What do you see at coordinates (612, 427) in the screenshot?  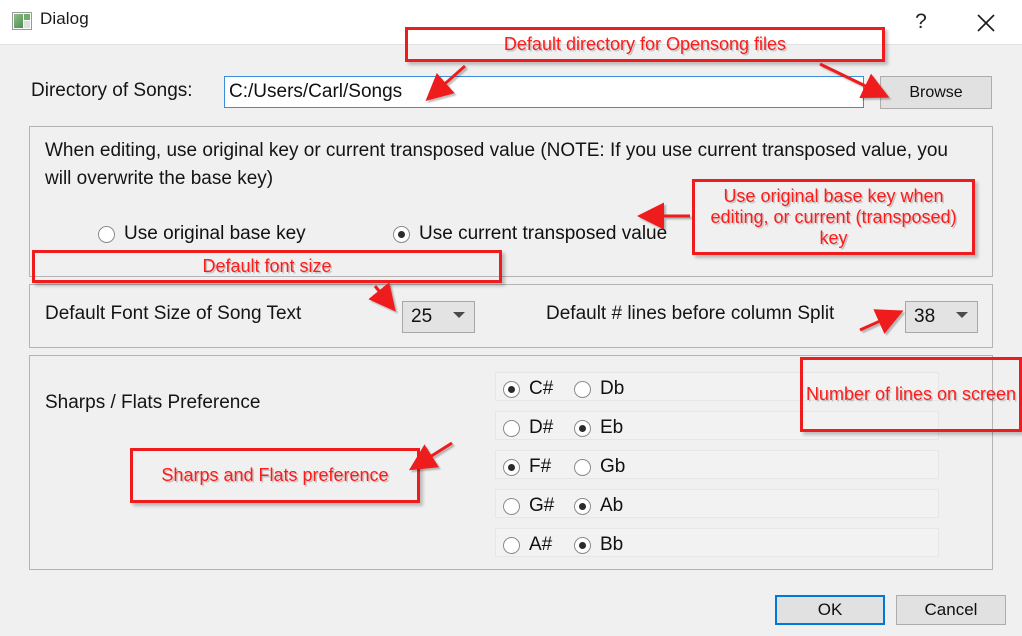 I see `radio-label: Eb` at bounding box center [612, 427].